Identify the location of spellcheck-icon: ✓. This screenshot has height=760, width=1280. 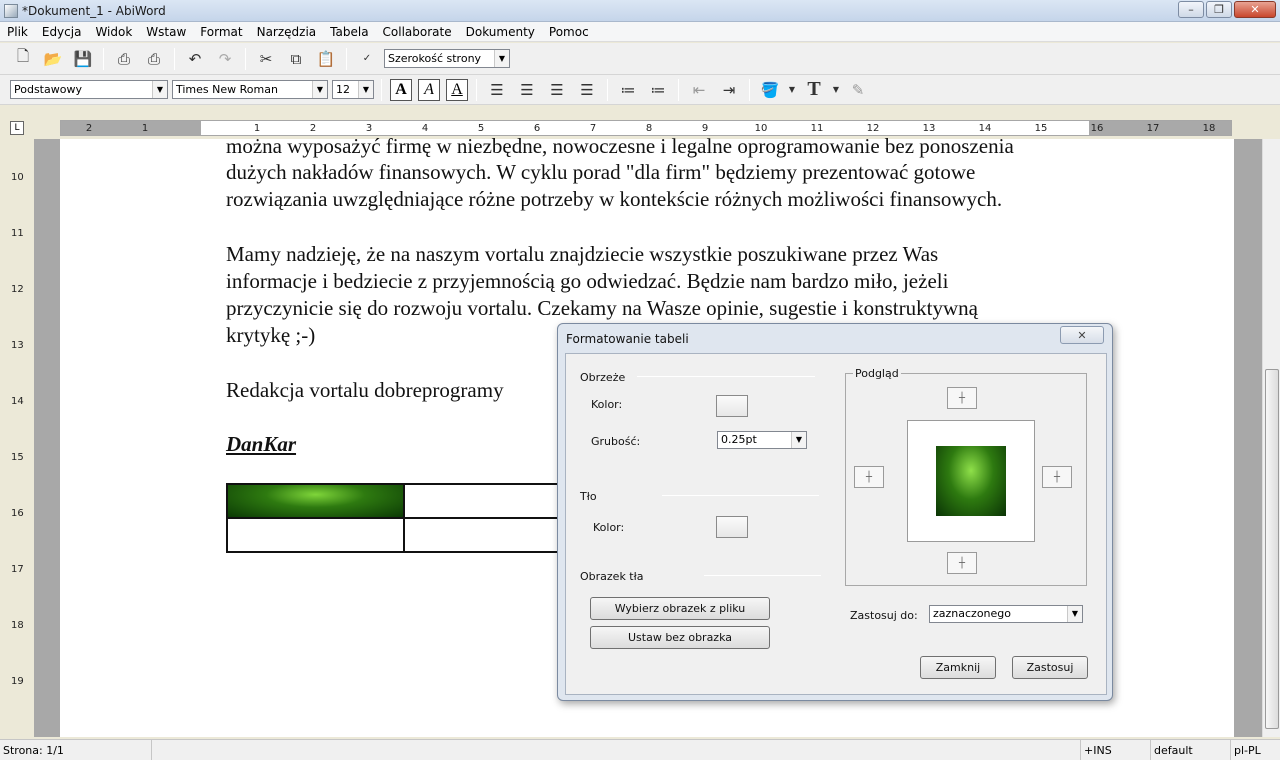
(367, 59).